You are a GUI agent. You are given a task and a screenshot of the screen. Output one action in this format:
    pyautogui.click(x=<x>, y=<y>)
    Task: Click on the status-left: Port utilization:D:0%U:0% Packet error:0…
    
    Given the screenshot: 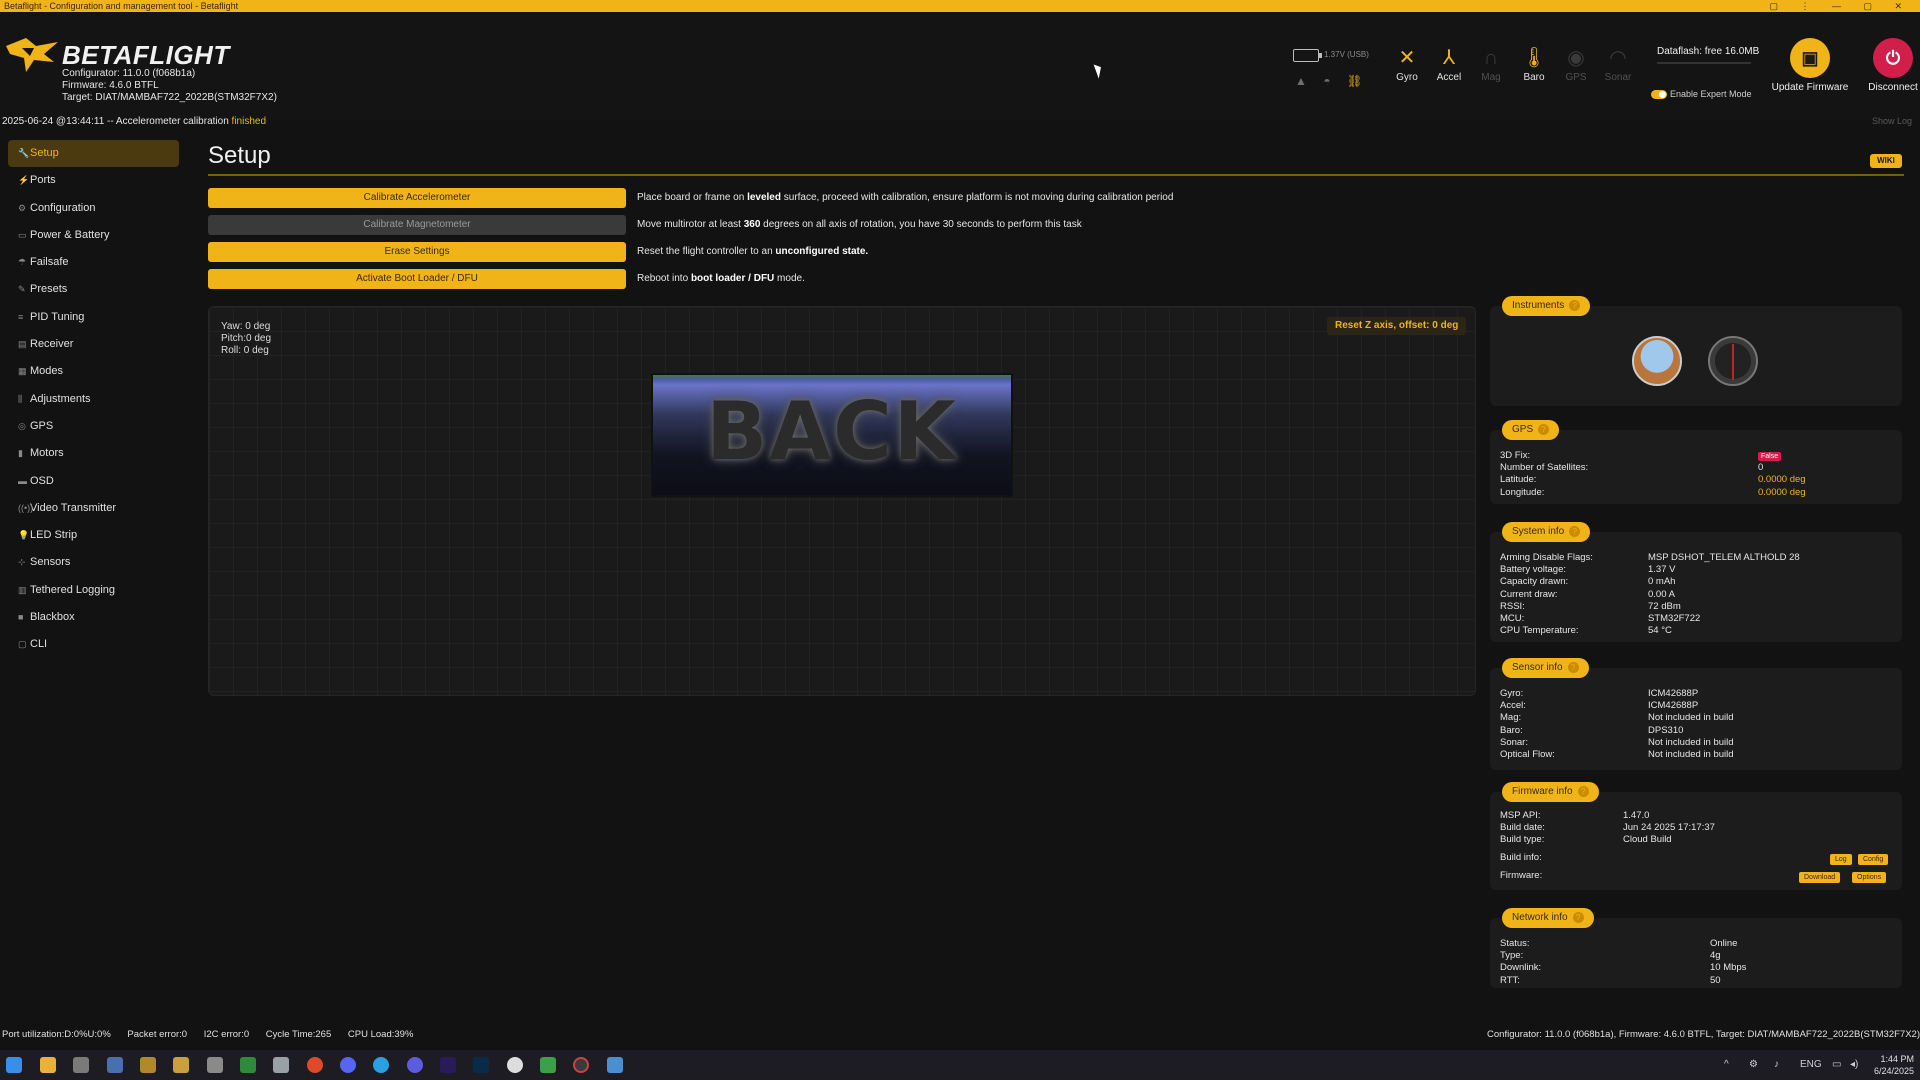 What is the action you would take?
    pyautogui.click(x=214, y=1035)
    